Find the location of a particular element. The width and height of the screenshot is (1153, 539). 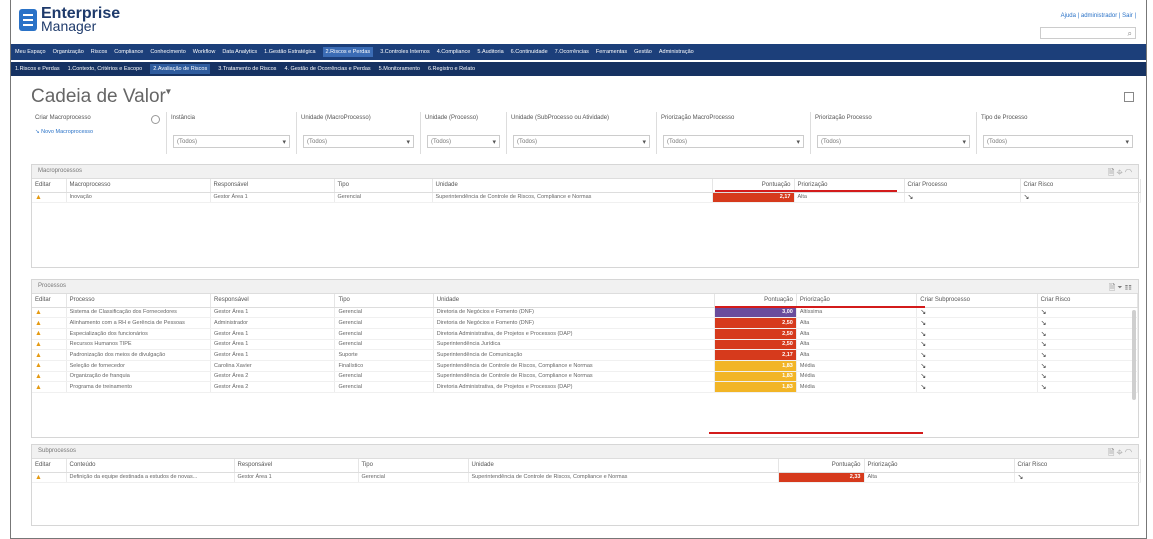

export-icon is located at coordinates (1129, 97).